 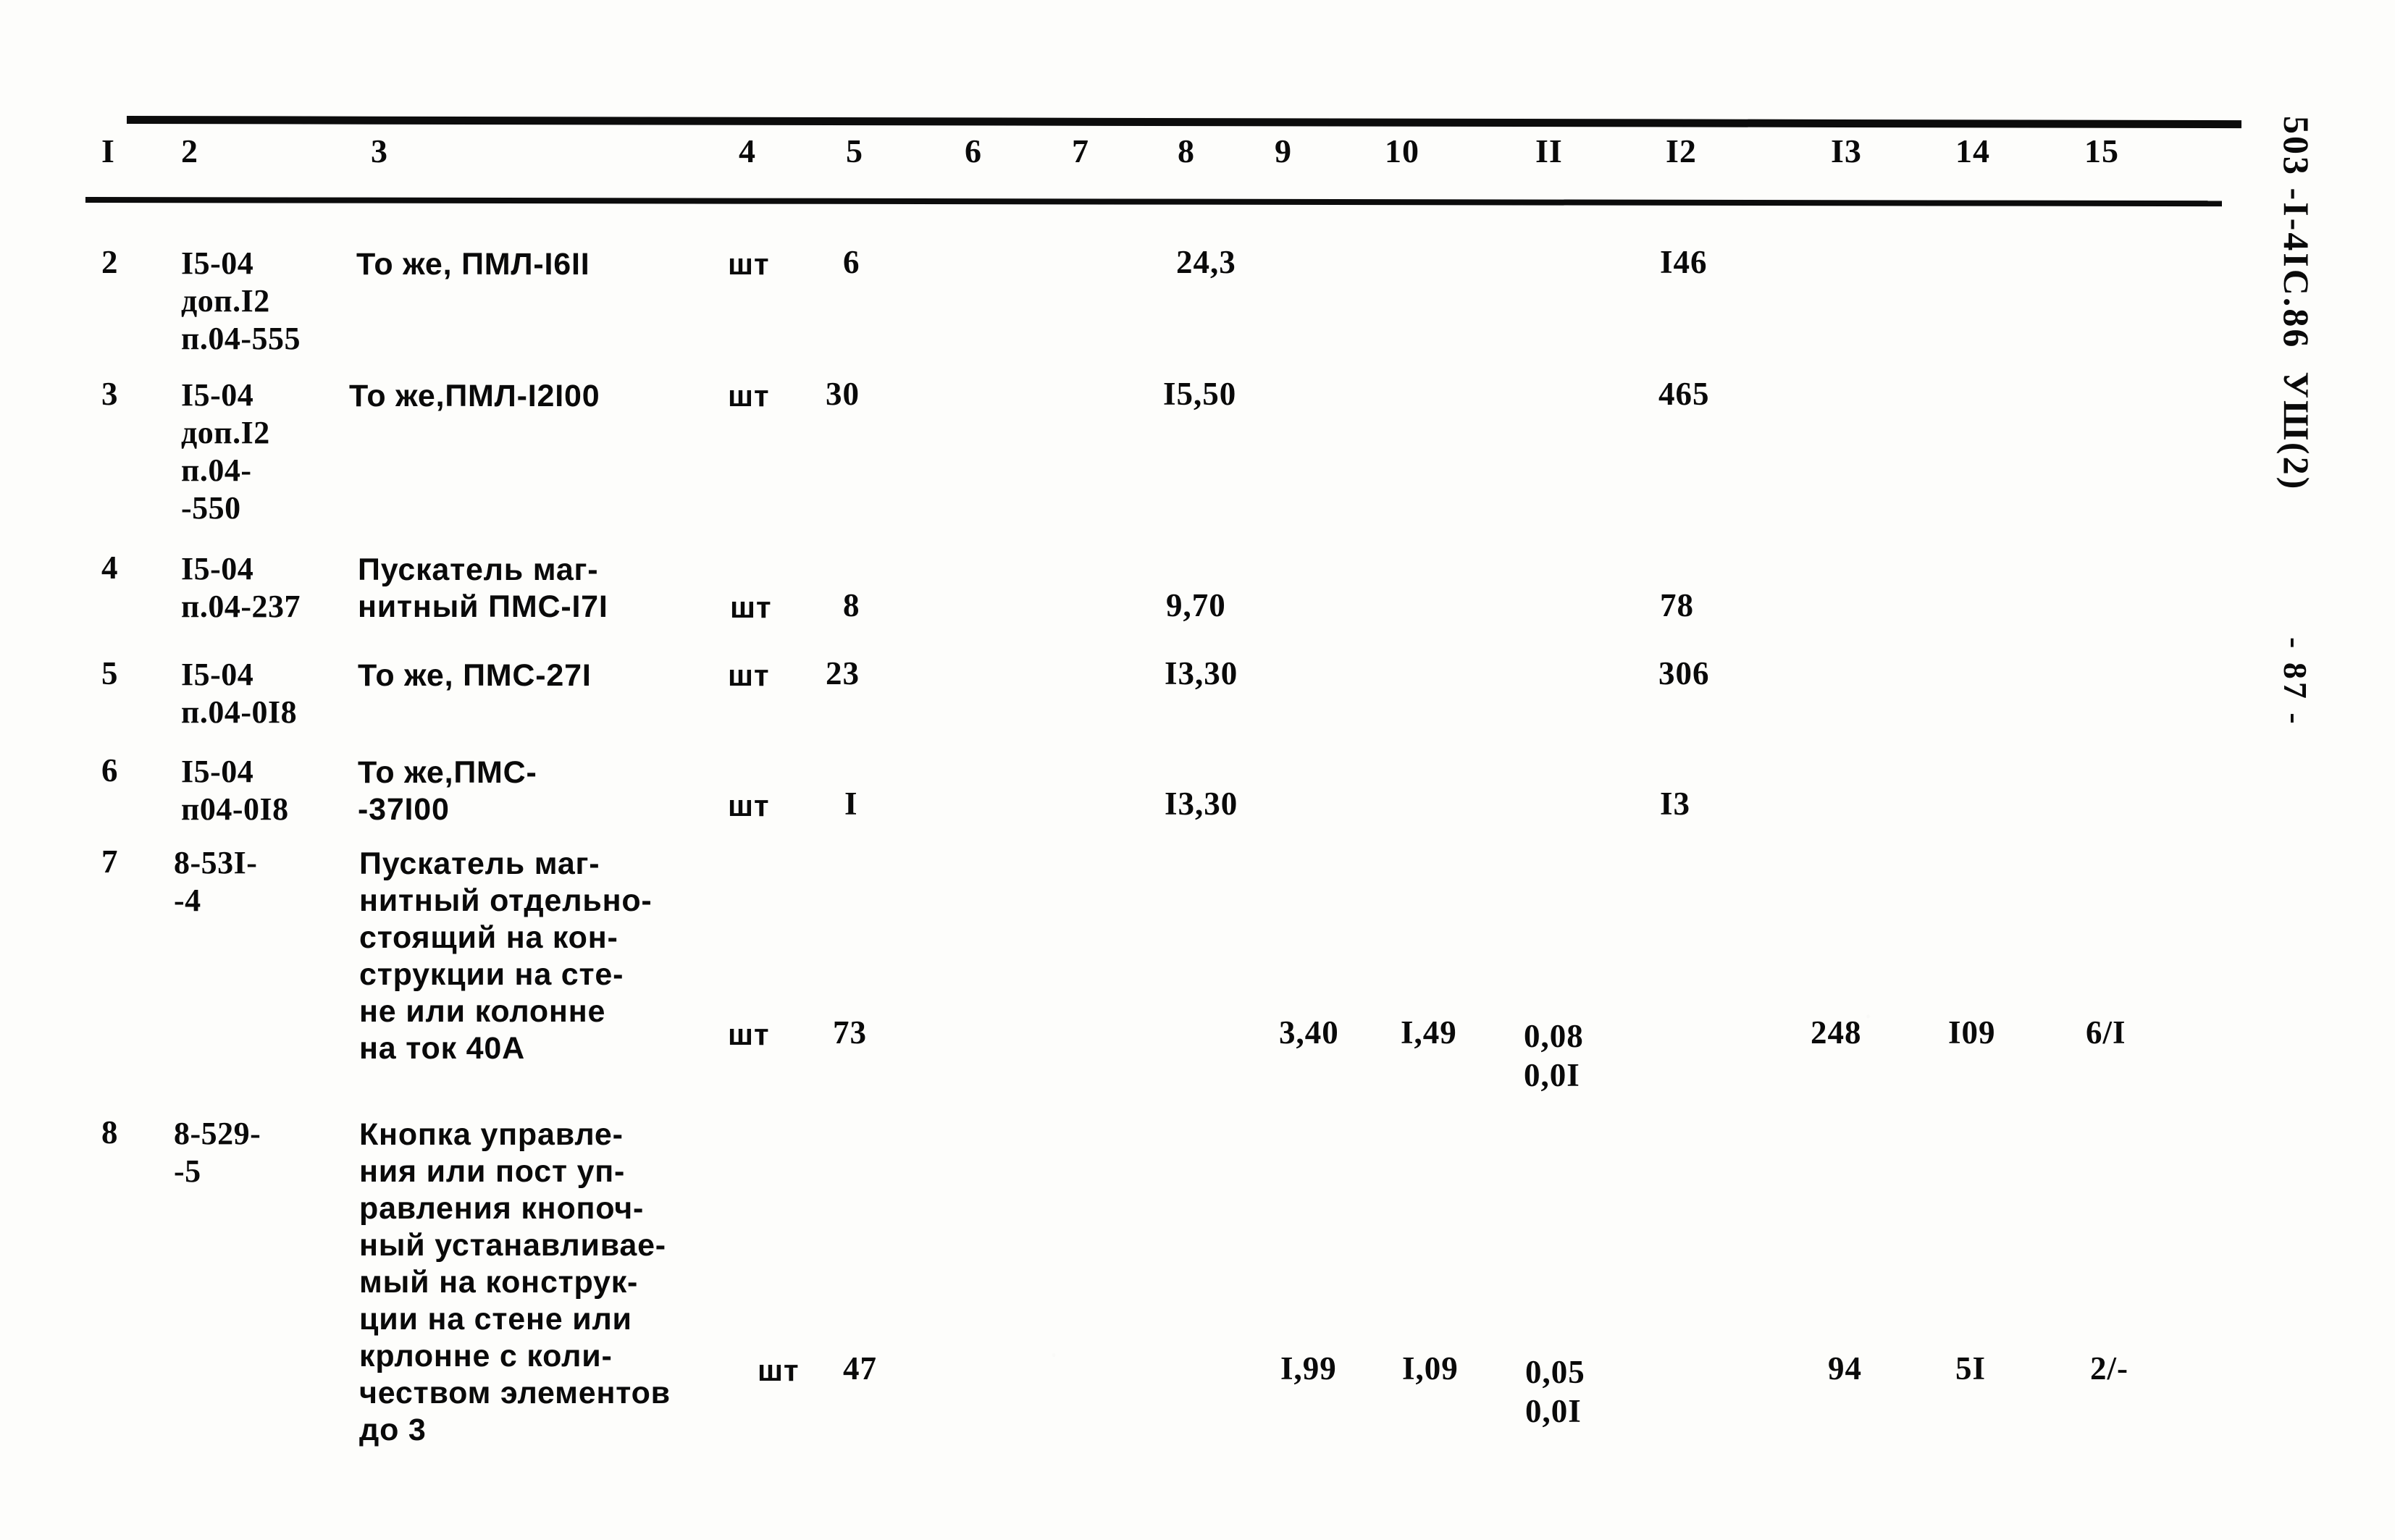 I want to click on table-row: 8-529- -5, so click(x=217, y=1152).